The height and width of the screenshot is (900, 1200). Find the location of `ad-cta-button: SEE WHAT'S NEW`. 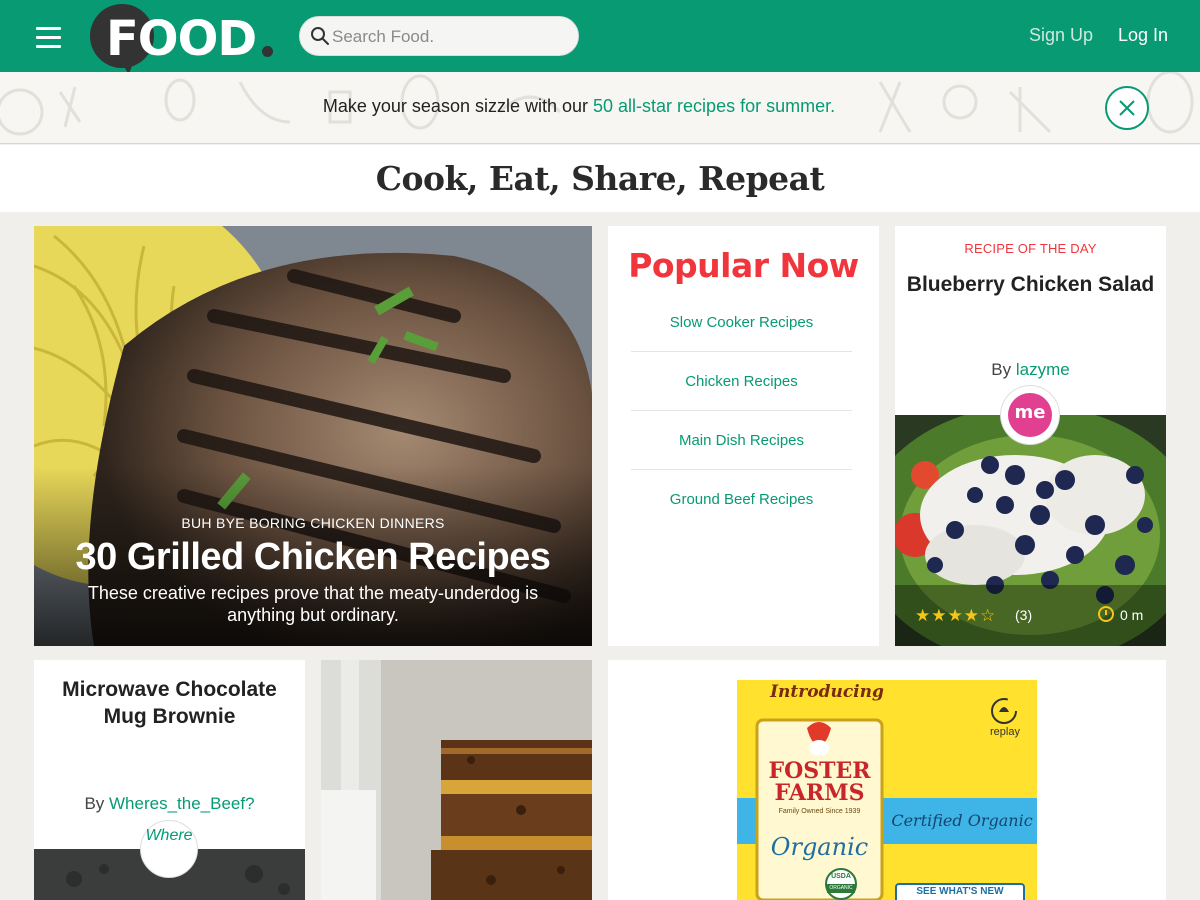

ad-cta-button: SEE WHAT'S NEW is located at coordinates (960, 891).